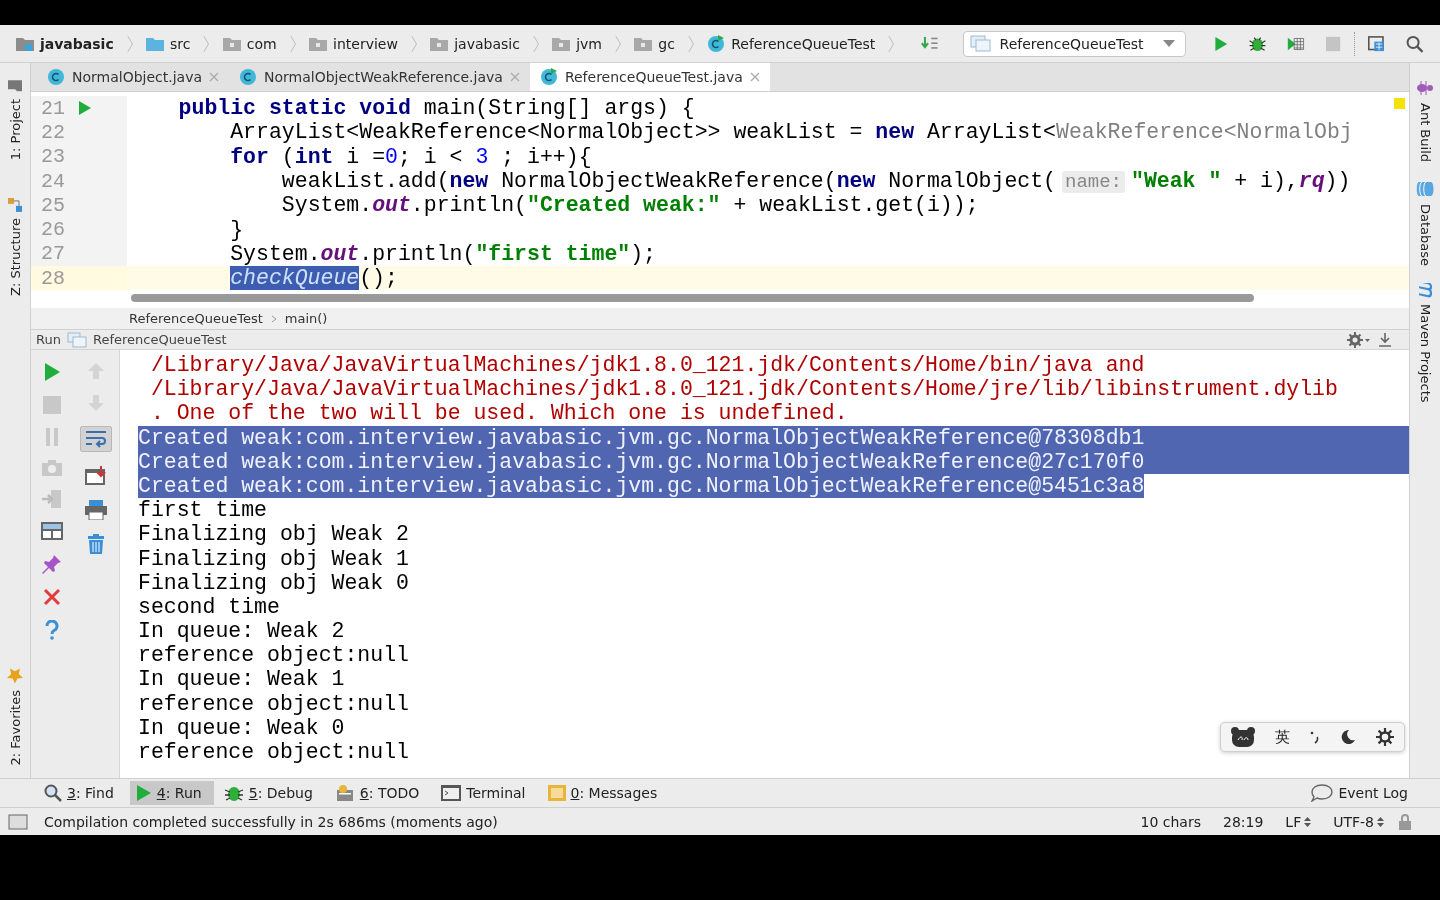 This screenshot has width=1440, height=900. Describe the element at coordinates (159, 339) in the screenshot. I see `run-tab: ReferenceQueueTest` at that location.